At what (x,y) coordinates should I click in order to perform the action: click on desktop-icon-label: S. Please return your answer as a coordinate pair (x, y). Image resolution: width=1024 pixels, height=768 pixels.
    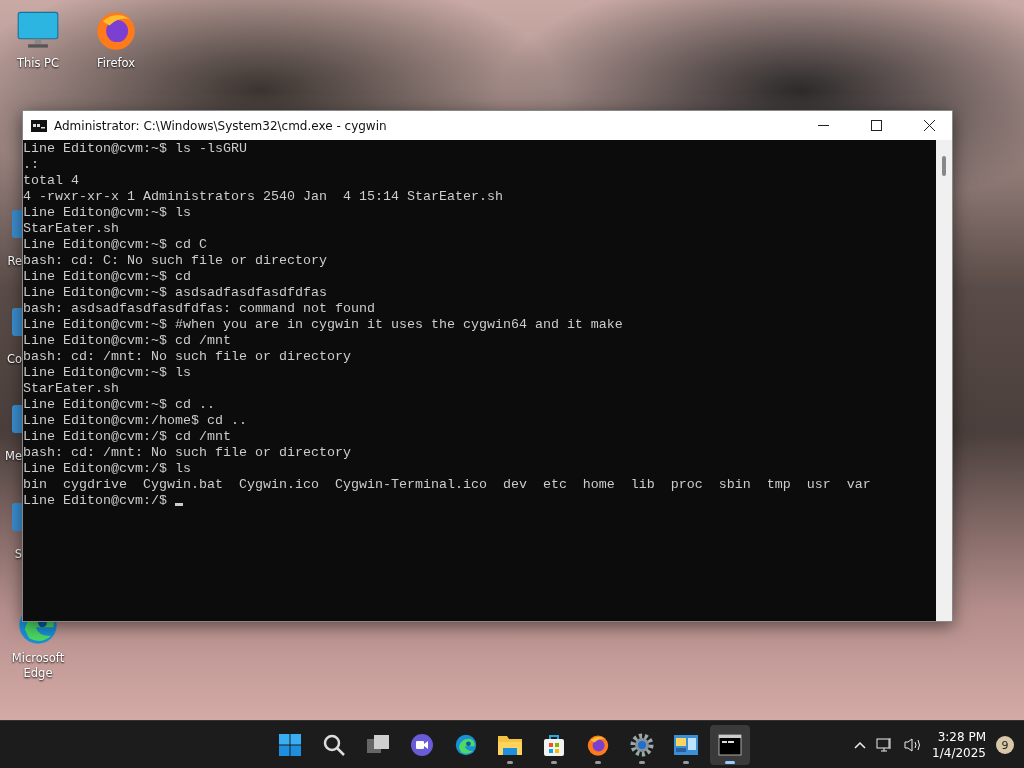
    Looking at the image, I should click on (11, 554).